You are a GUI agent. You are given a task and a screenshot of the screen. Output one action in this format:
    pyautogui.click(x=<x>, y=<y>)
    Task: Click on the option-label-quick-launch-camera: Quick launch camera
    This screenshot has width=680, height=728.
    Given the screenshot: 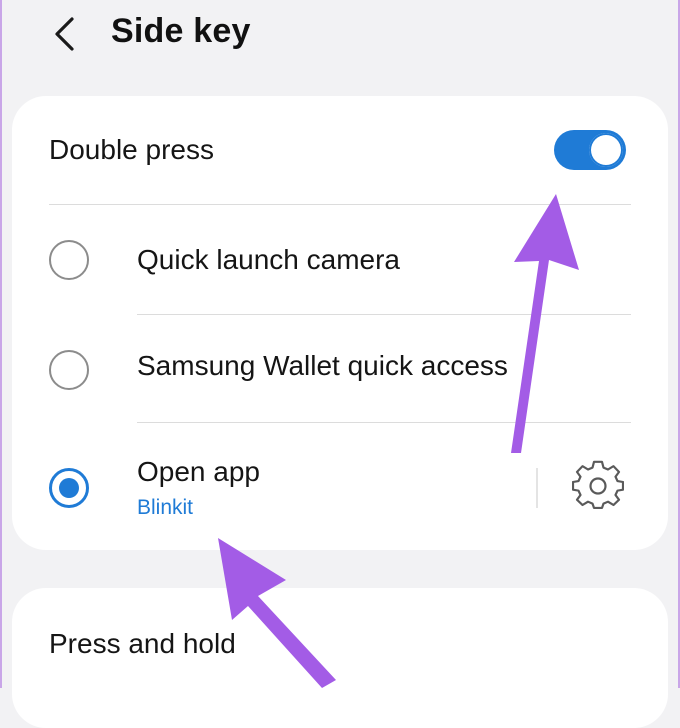 What is the action you would take?
    pyautogui.click(x=268, y=260)
    